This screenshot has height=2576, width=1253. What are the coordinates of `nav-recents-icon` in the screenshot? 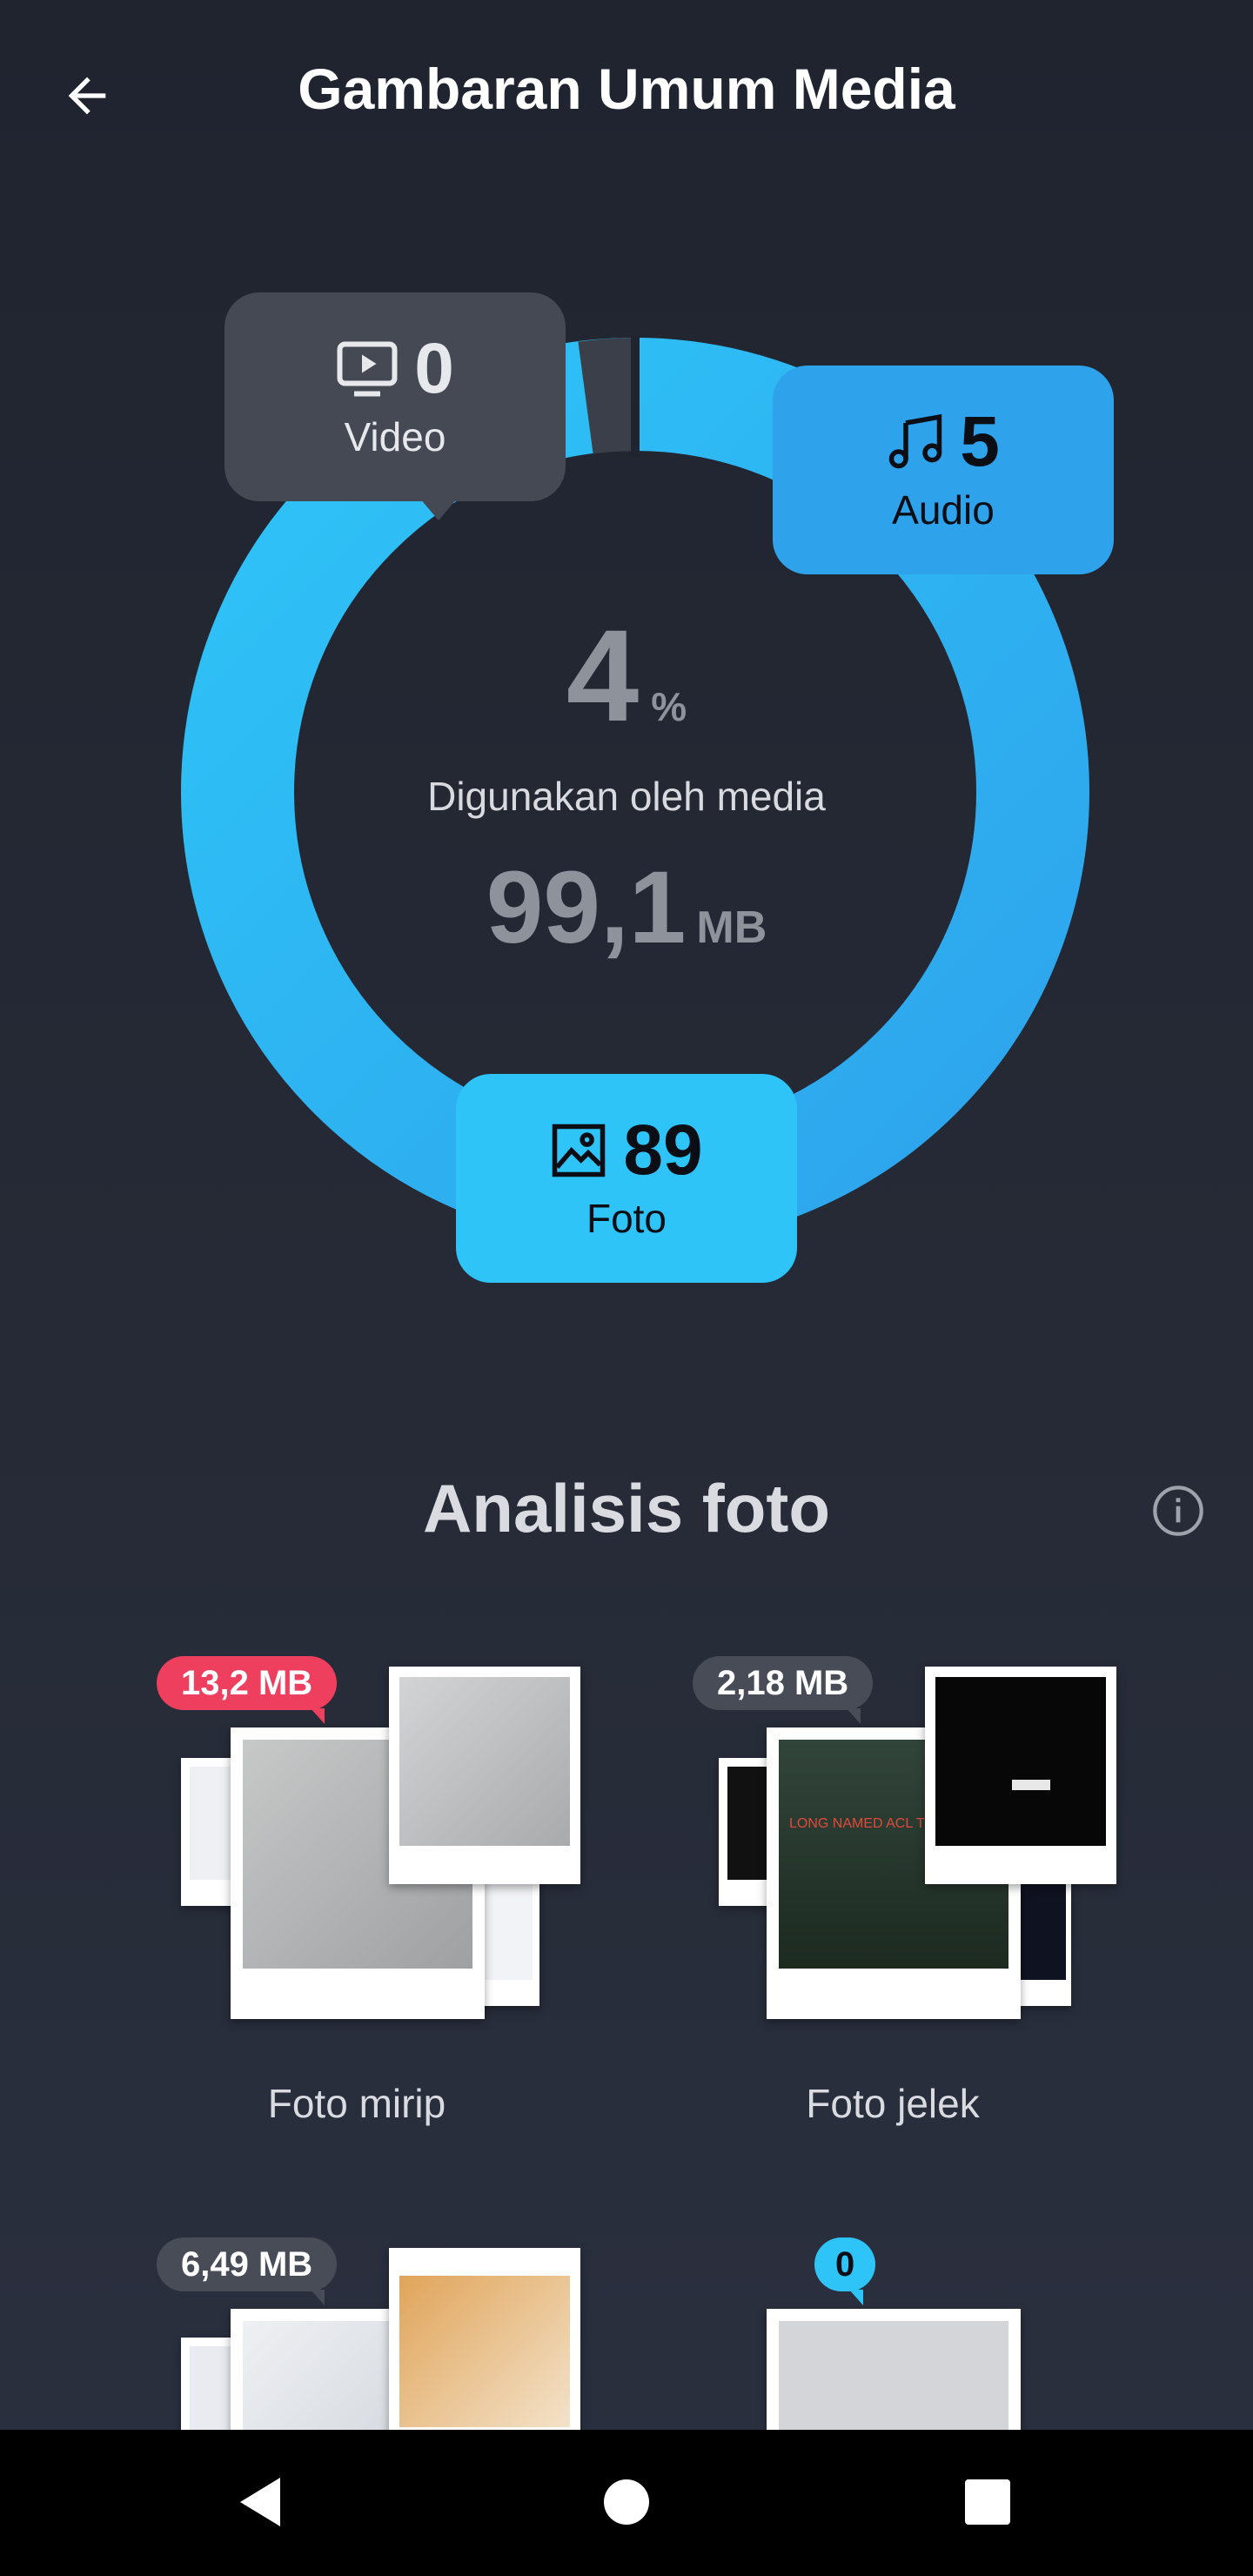 It's located at (987, 2502).